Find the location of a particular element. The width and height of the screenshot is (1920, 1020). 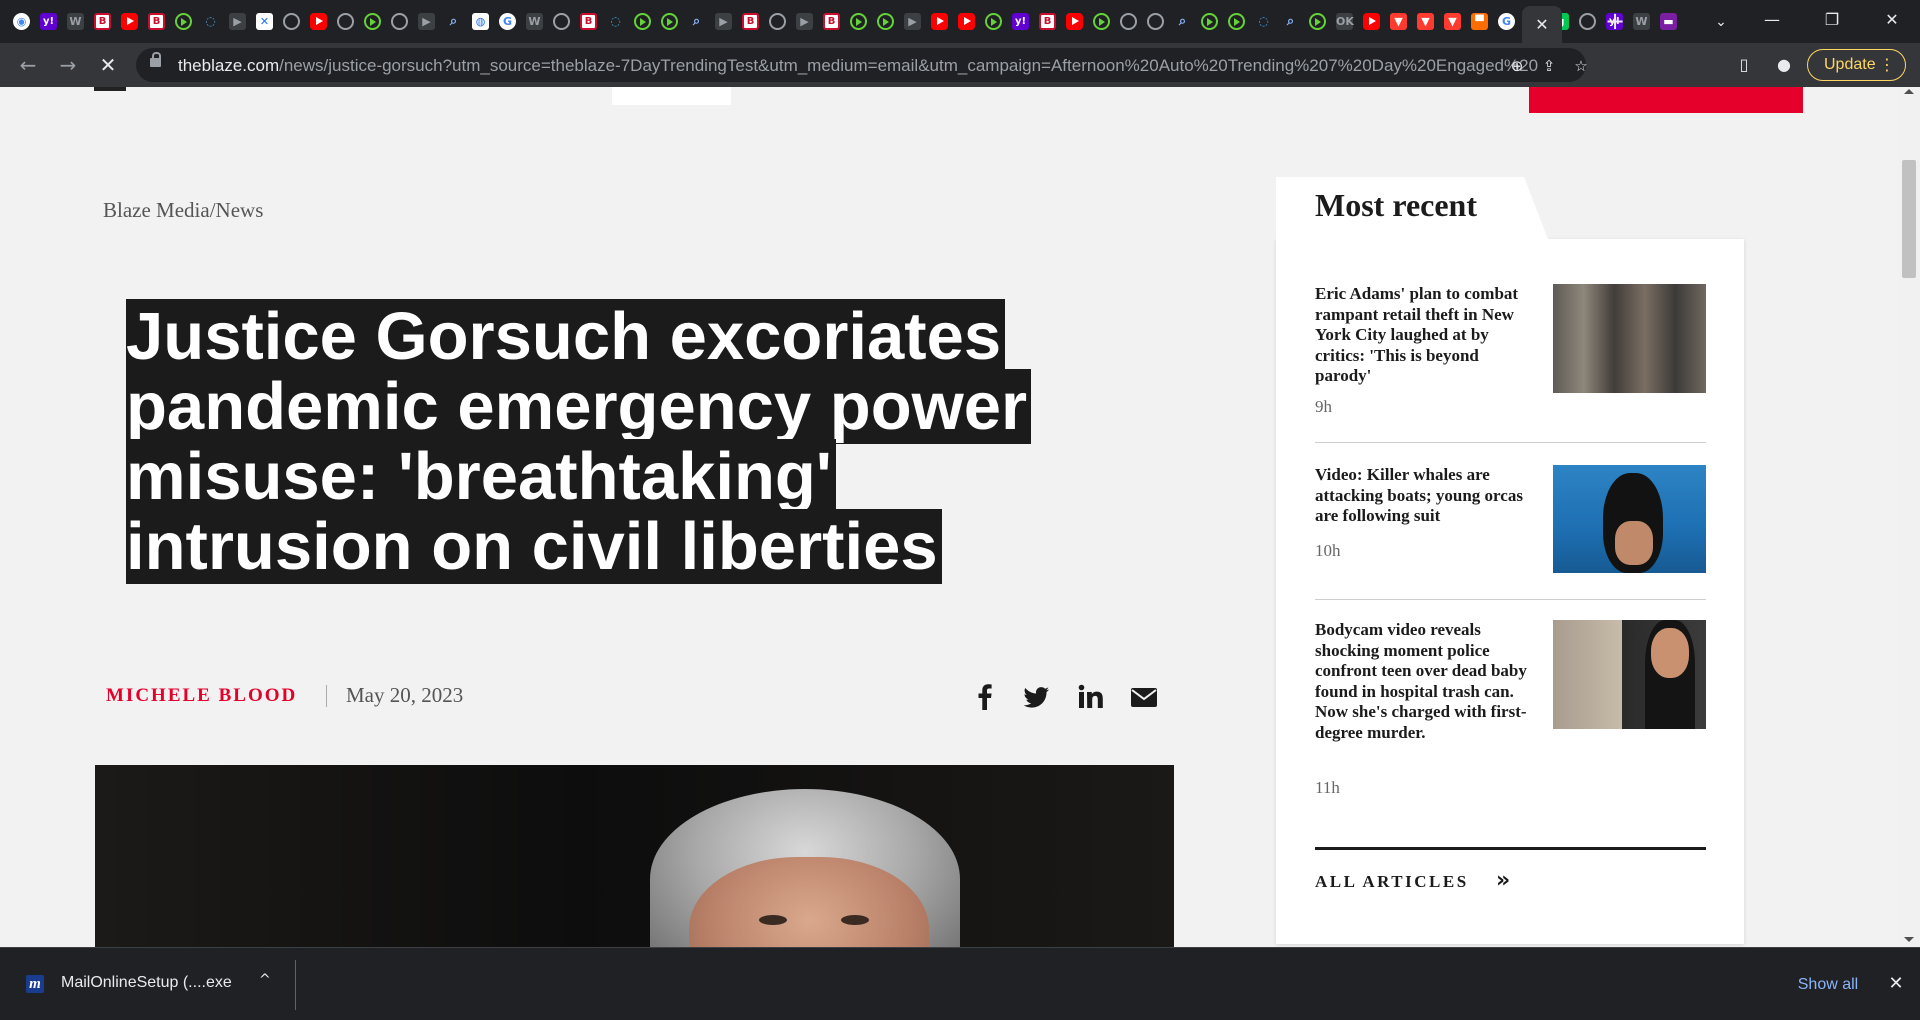

linkedin-icon is located at coordinates (1091, 697).